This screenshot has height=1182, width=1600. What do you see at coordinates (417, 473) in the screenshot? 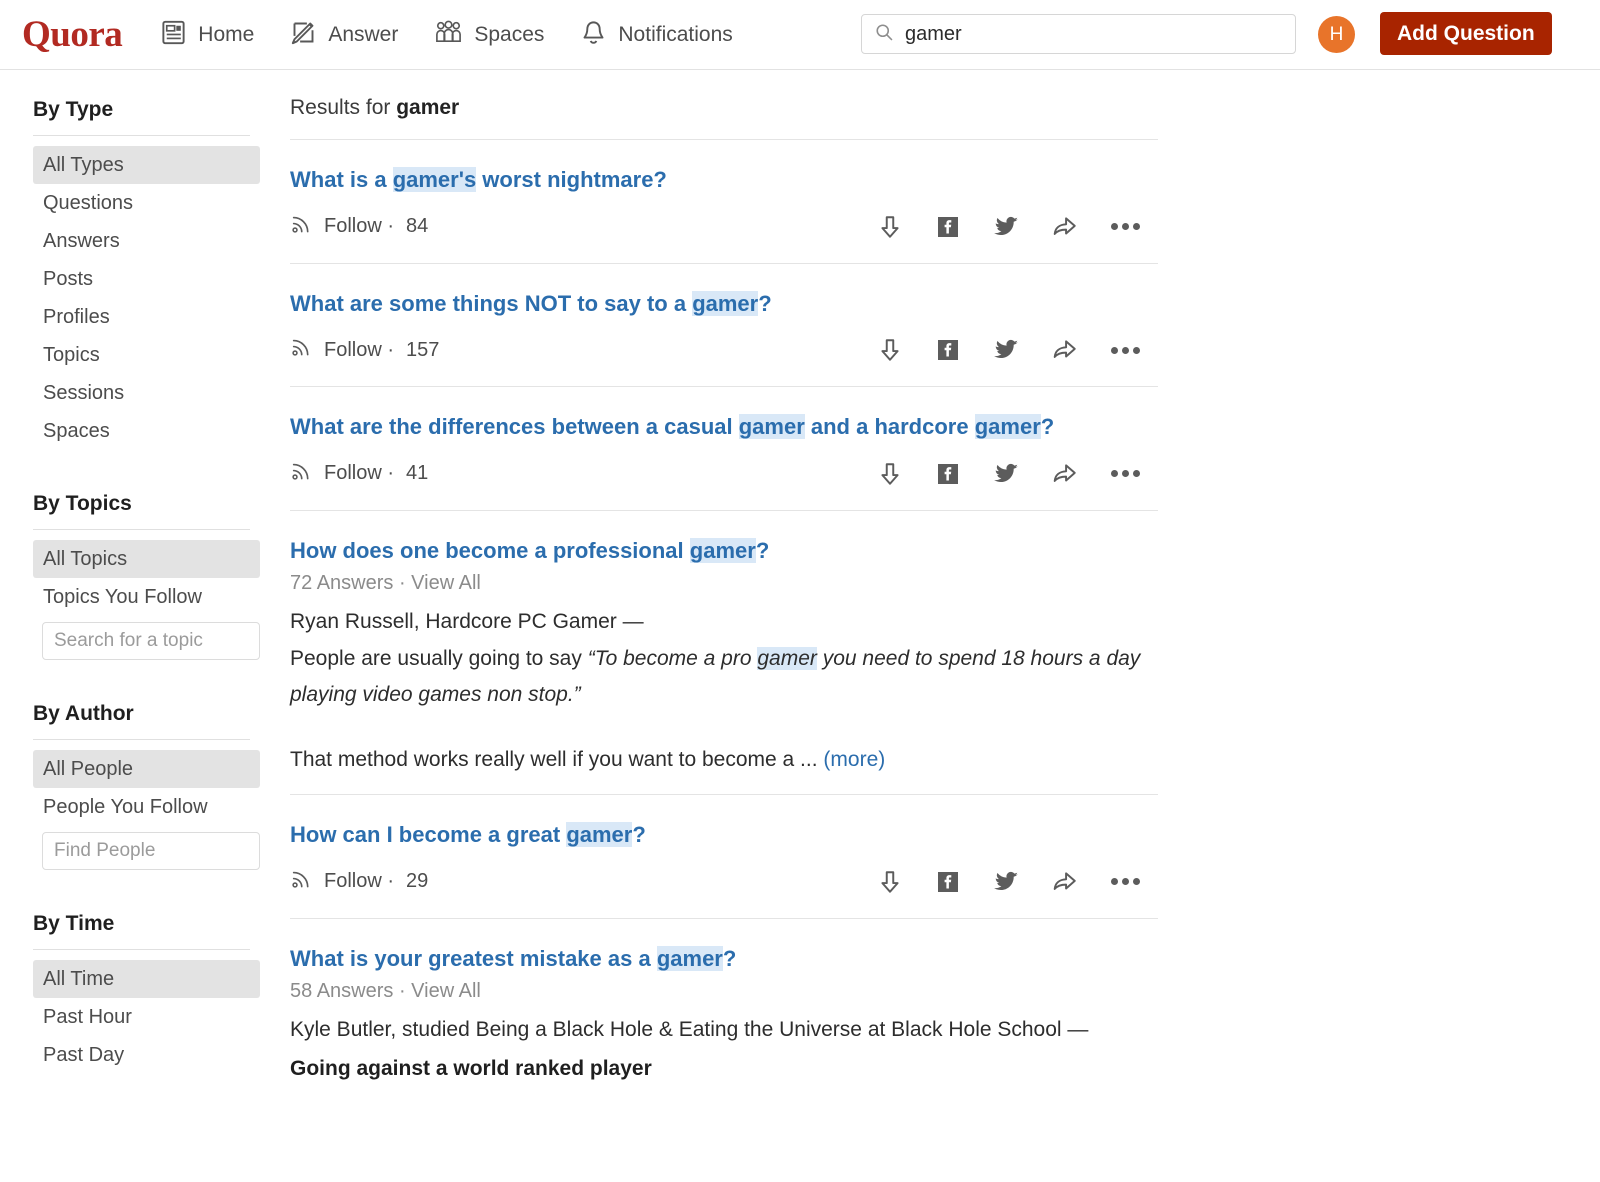
I see `follow-count: 41` at bounding box center [417, 473].